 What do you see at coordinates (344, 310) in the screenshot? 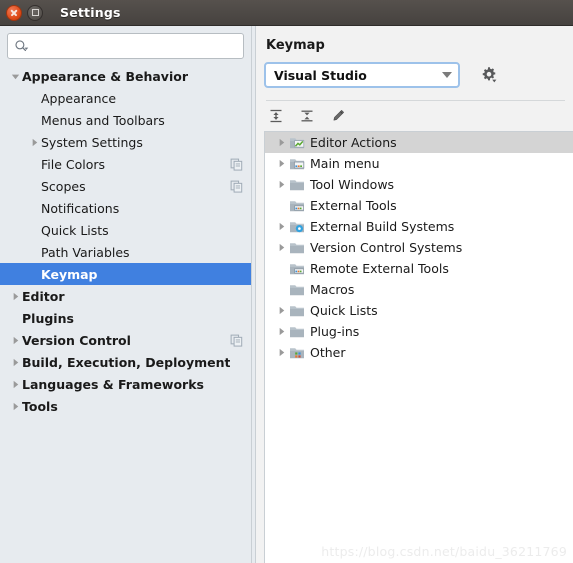
I see `action-tree-label: Quick Lists` at bounding box center [344, 310].